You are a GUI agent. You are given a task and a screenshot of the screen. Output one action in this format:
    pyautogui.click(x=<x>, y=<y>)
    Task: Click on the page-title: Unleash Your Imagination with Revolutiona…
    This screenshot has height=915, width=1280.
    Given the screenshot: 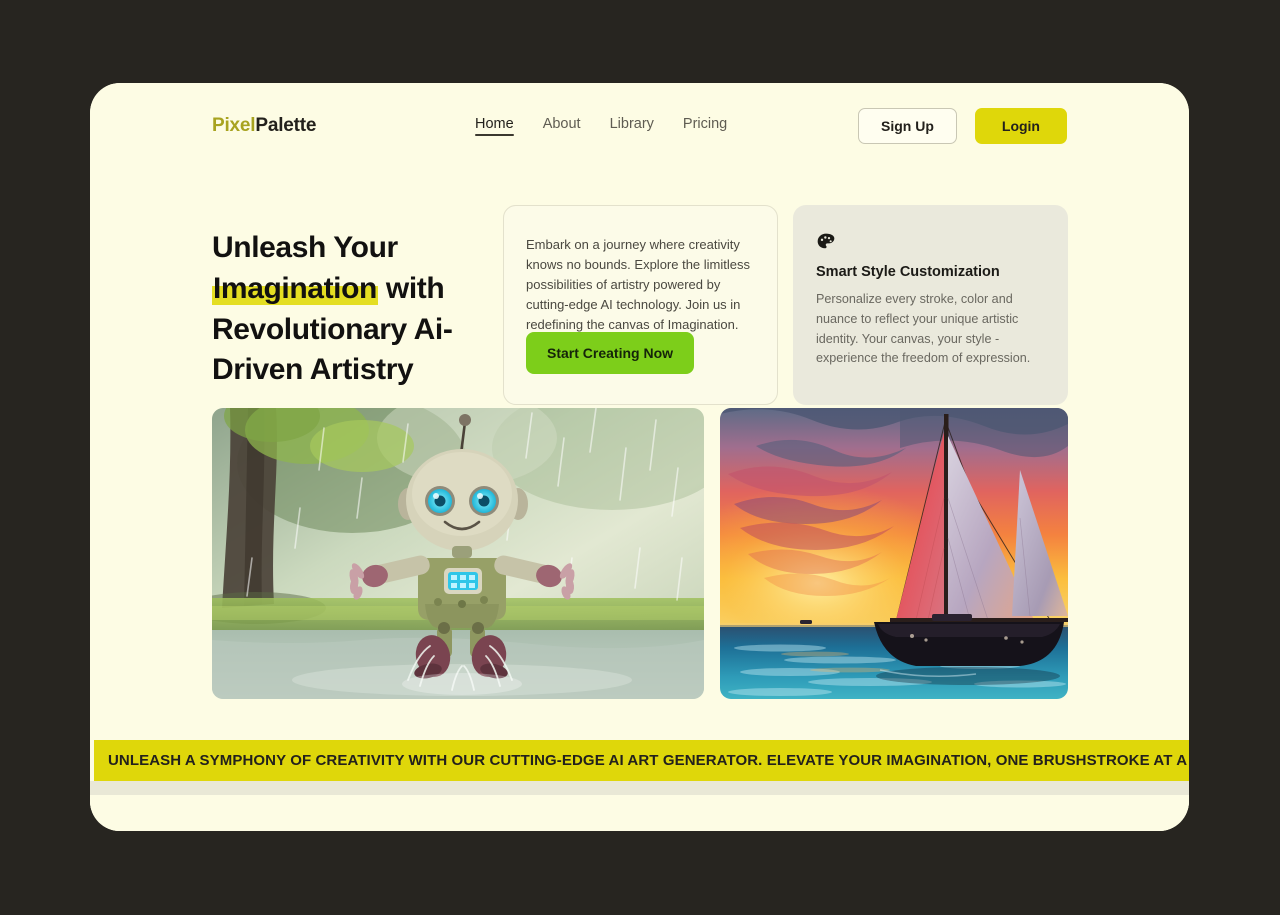 What is the action you would take?
    pyautogui.click(x=362, y=309)
    